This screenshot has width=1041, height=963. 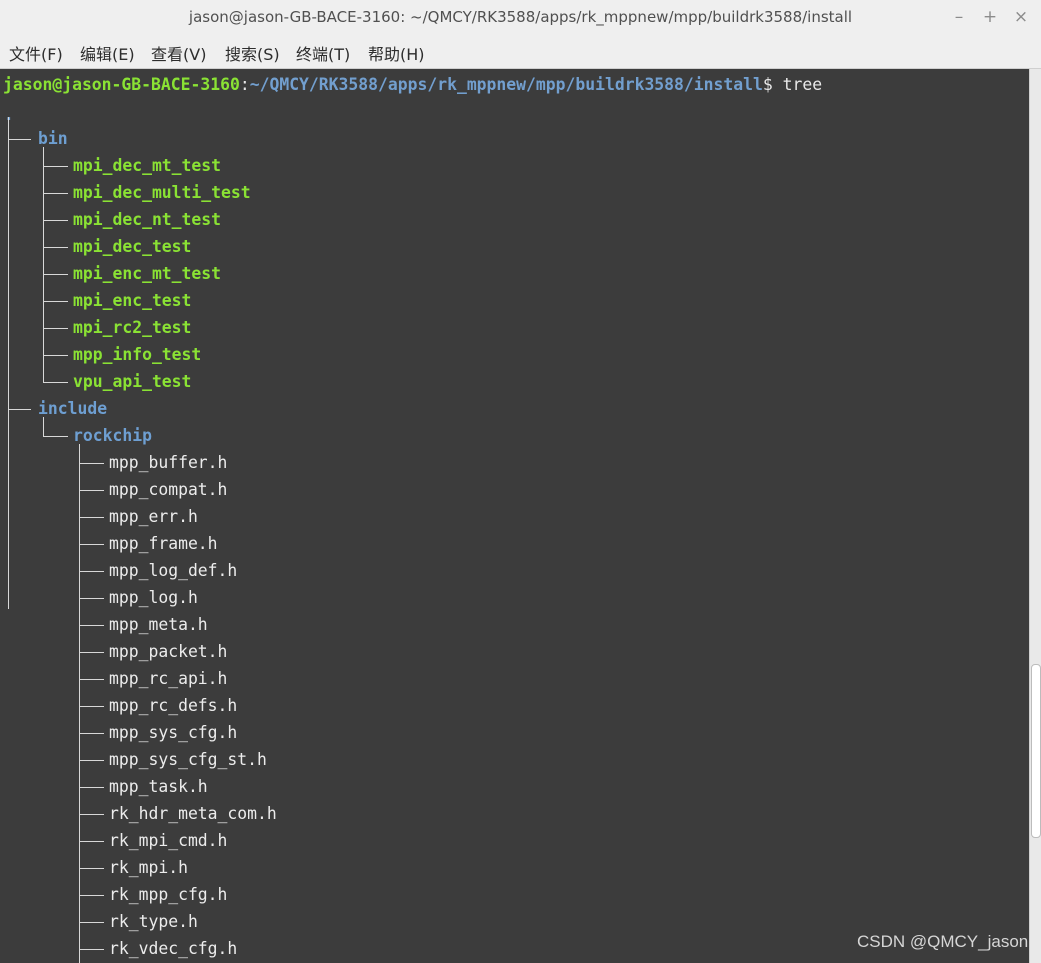 What do you see at coordinates (137, 354) in the screenshot?
I see `tree-exec-entry: mpp_info_test` at bounding box center [137, 354].